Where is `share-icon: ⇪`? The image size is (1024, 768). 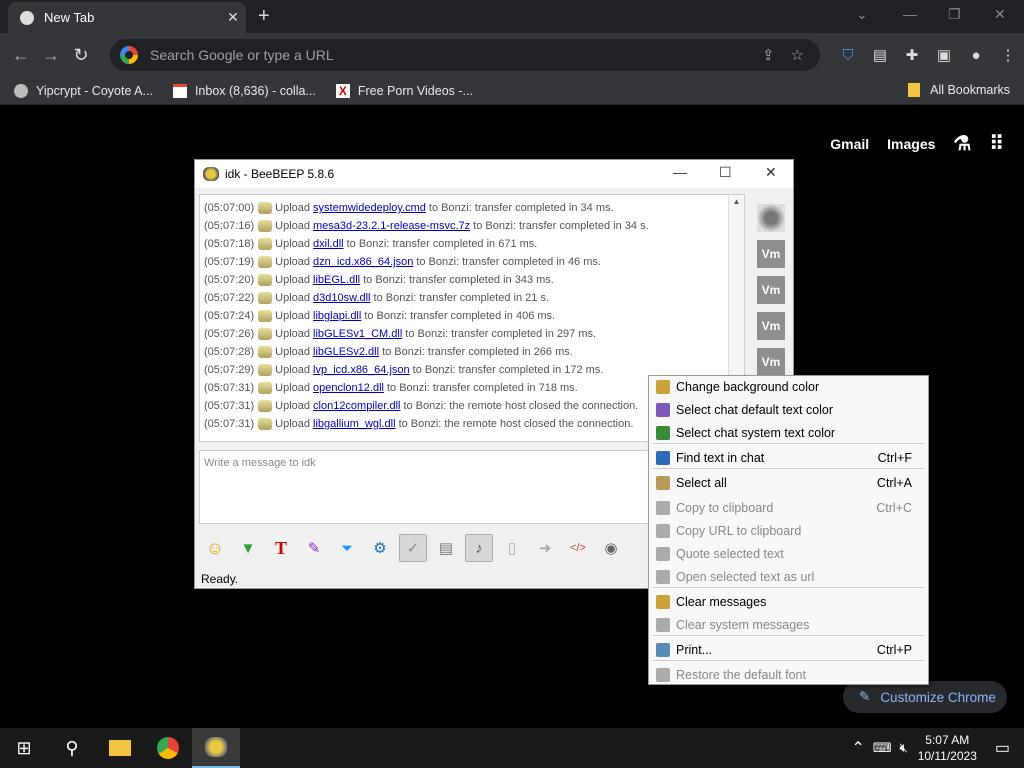 share-icon: ⇪ is located at coordinates (768, 55).